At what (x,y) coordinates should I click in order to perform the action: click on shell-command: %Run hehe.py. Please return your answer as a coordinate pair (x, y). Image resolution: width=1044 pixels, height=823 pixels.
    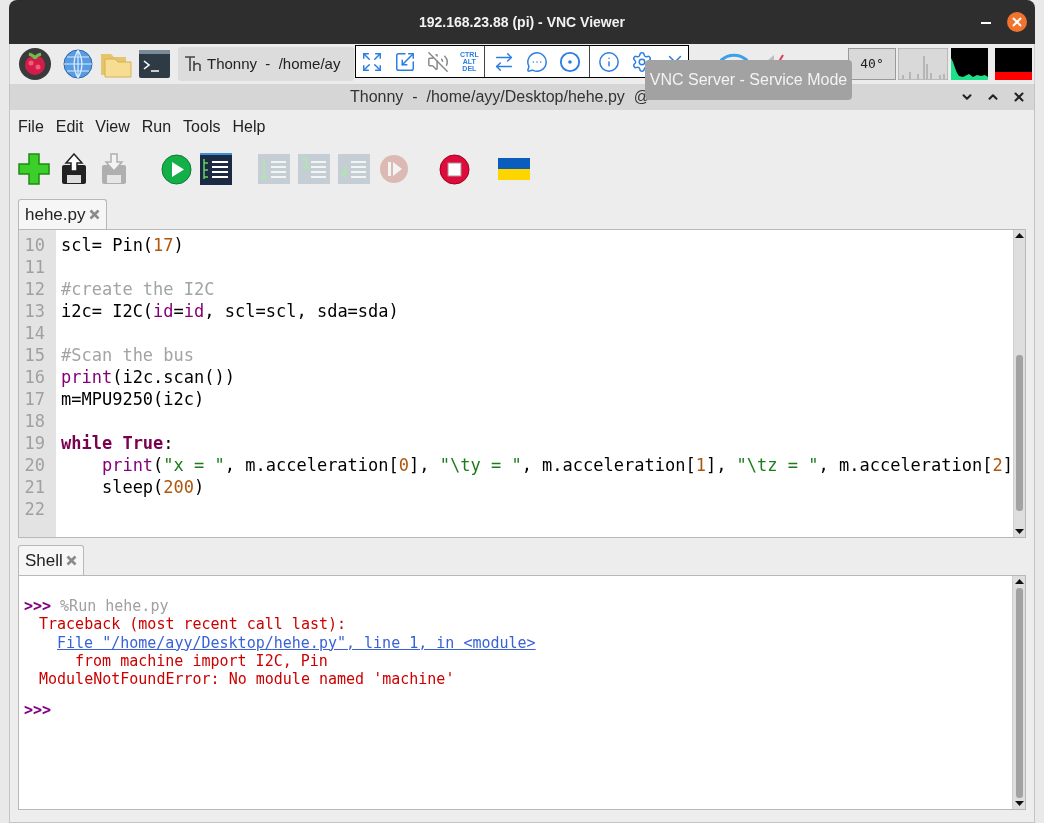
    Looking at the image, I should click on (114, 606).